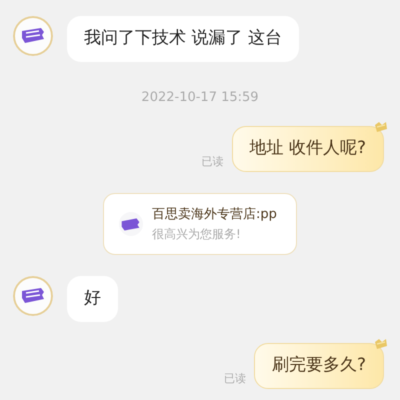 This screenshot has height=400, width=400. What do you see at coordinates (200, 97) in the screenshot?
I see `timestamp: 2022-10-17 15:59` at bounding box center [200, 97].